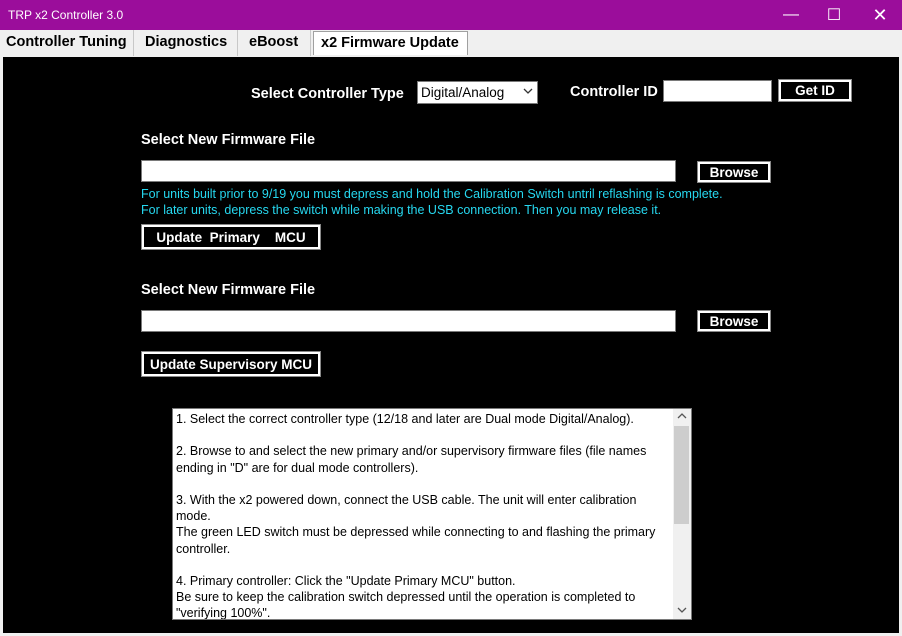  Describe the element at coordinates (66, 15) in the screenshot. I see `window-title: TRP x2 Controller 3.0` at that location.